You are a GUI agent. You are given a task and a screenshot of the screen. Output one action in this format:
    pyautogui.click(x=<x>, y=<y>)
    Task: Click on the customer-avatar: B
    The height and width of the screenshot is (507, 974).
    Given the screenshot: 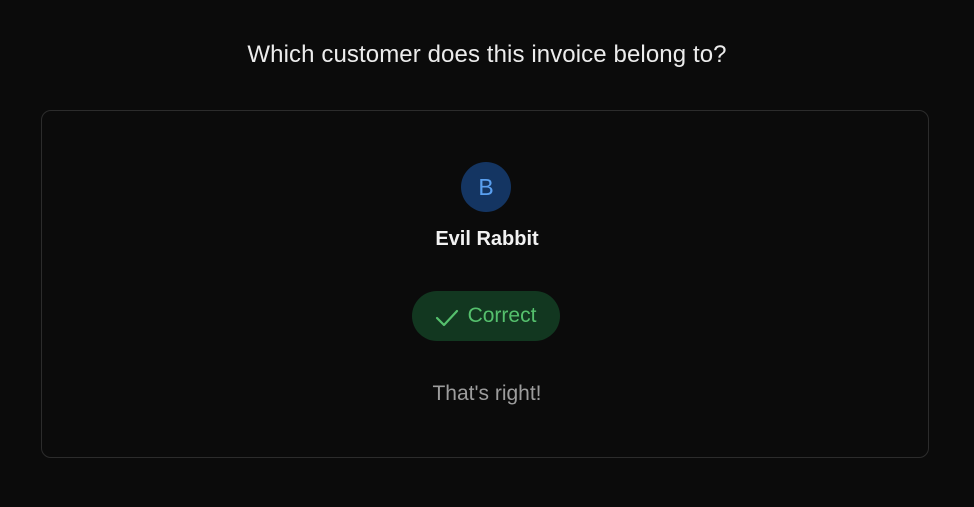 What is the action you would take?
    pyautogui.click(x=486, y=187)
    